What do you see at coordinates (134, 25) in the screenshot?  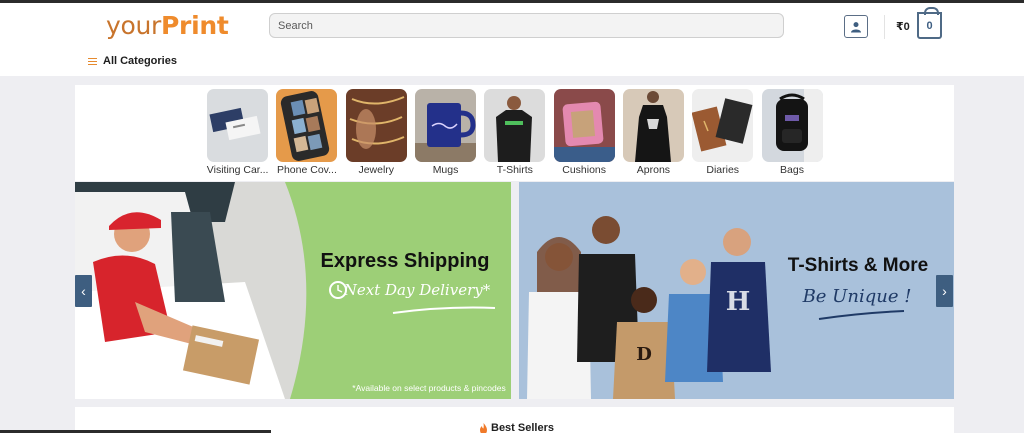 I see `brand-logo-part1: your` at bounding box center [134, 25].